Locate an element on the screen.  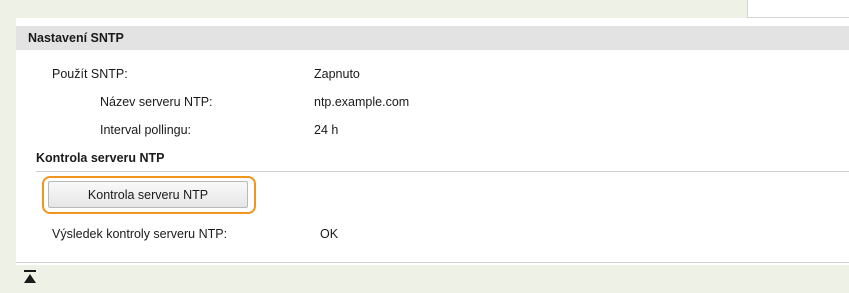
bottom-divider is located at coordinates (432, 262).